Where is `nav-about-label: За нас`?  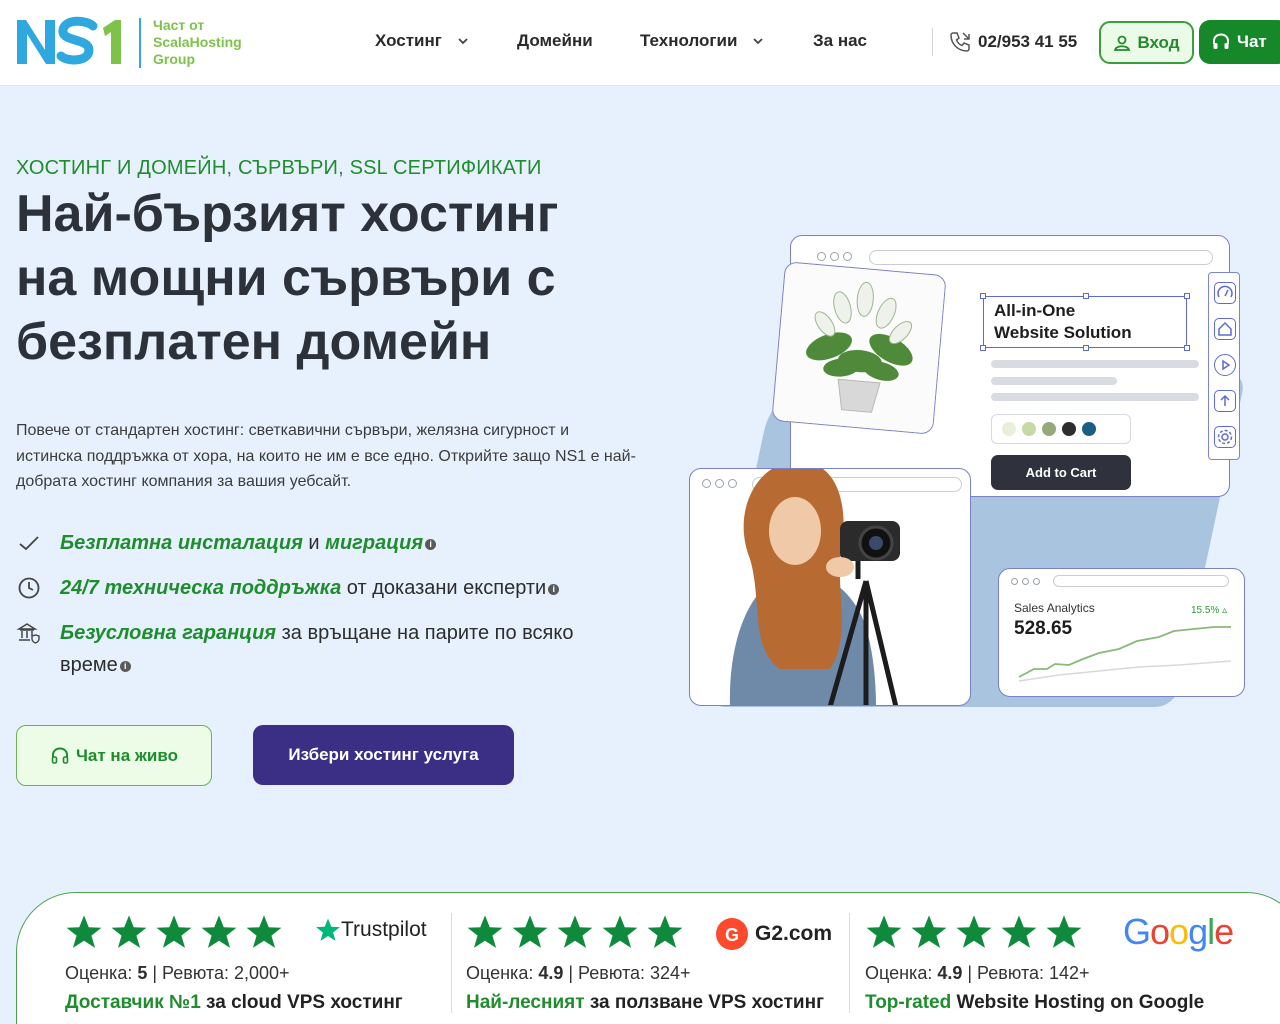
nav-about-label: За нас is located at coordinates (840, 40).